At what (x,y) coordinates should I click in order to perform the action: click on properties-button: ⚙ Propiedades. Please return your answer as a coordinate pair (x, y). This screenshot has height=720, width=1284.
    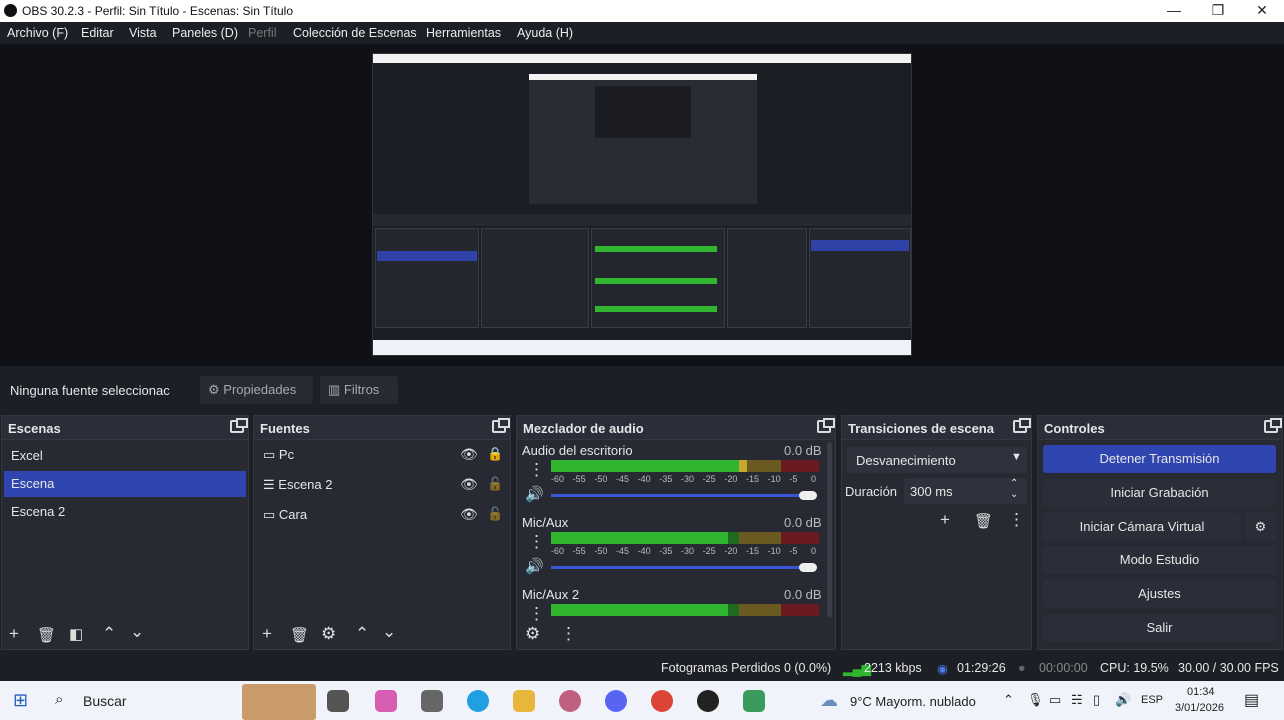
    Looking at the image, I should click on (256, 390).